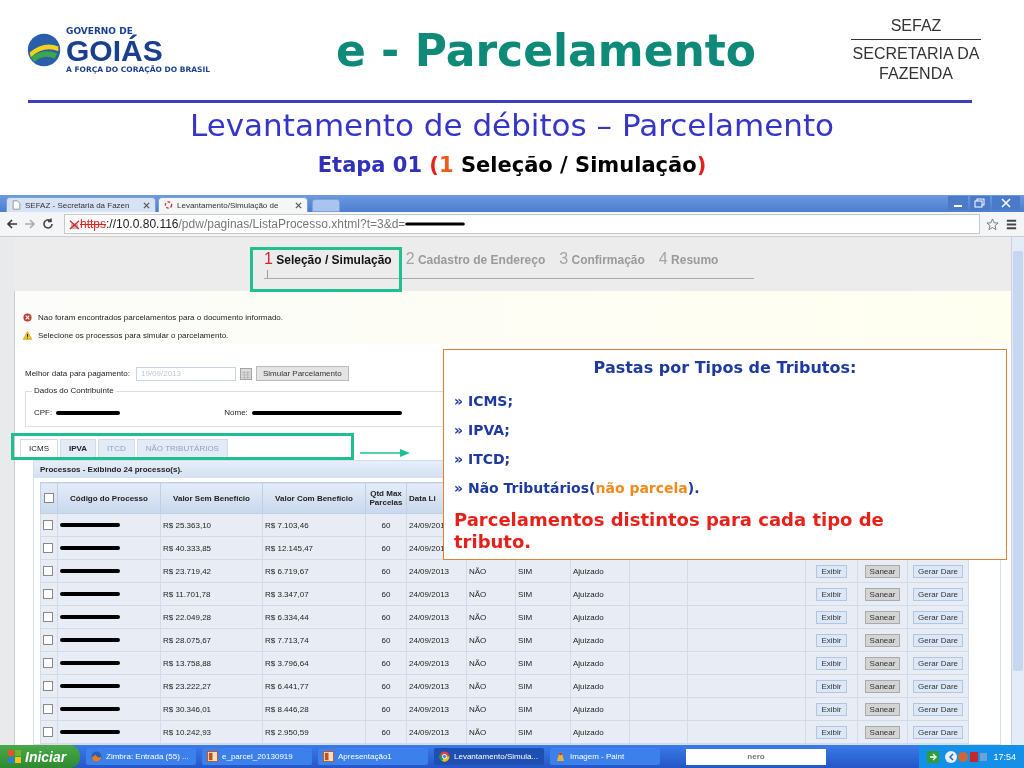  What do you see at coordinates (187, 594) in the screenshot?
I see `table-cell: R$ 11.701,78` at bounding box center [187, 594].